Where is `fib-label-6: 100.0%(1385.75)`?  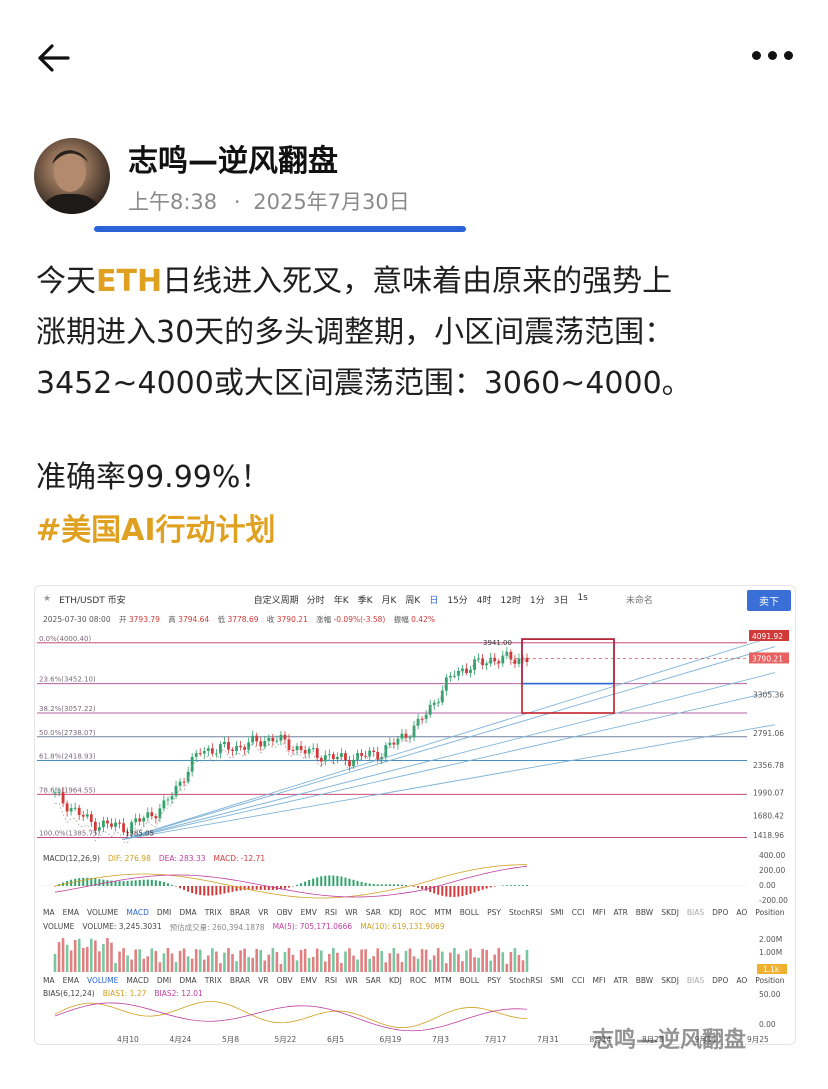 fib-label-6: 100.0%(1385.75) is located at coordinates (69, 833).